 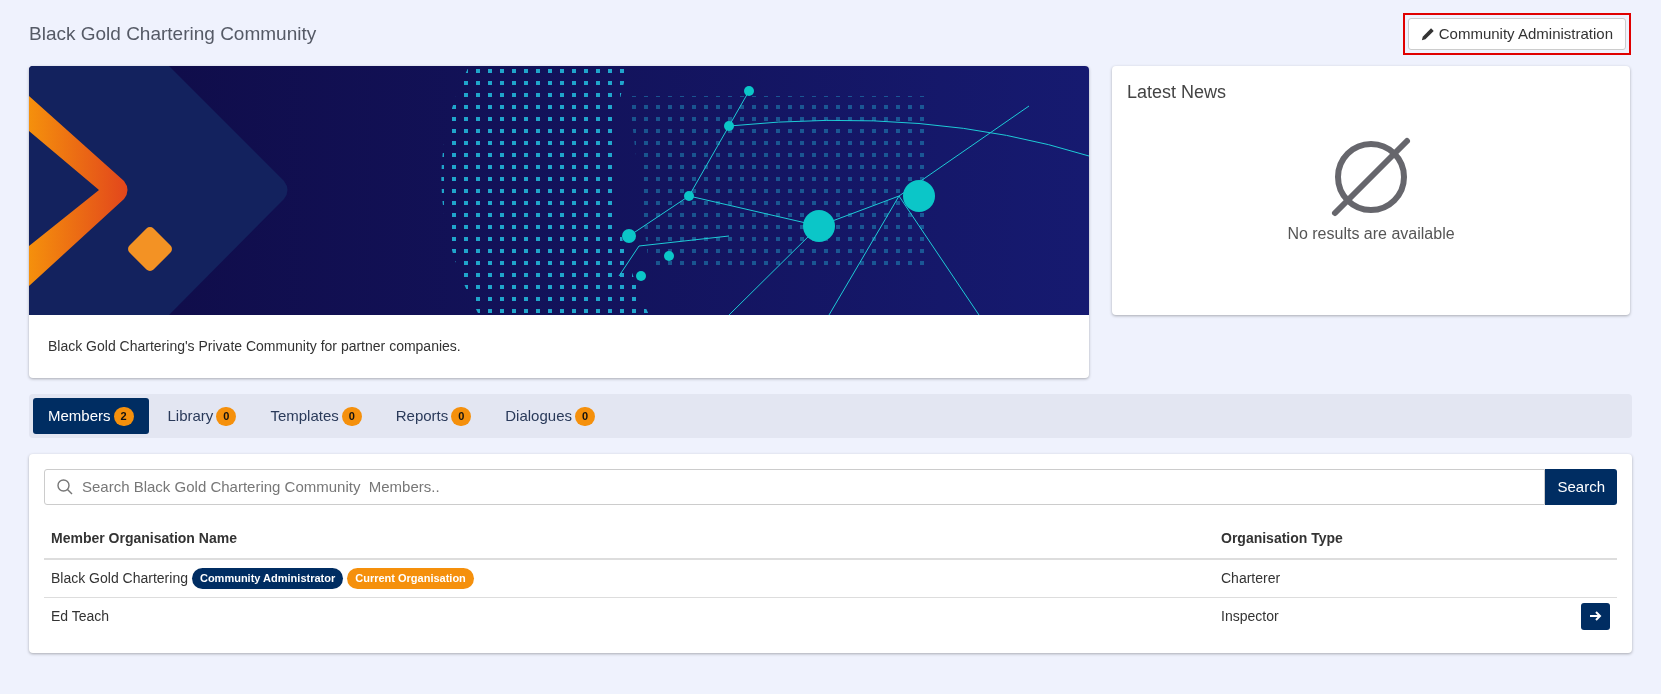 I want to click on empty-set-icon, so click(x=1371, y=177).